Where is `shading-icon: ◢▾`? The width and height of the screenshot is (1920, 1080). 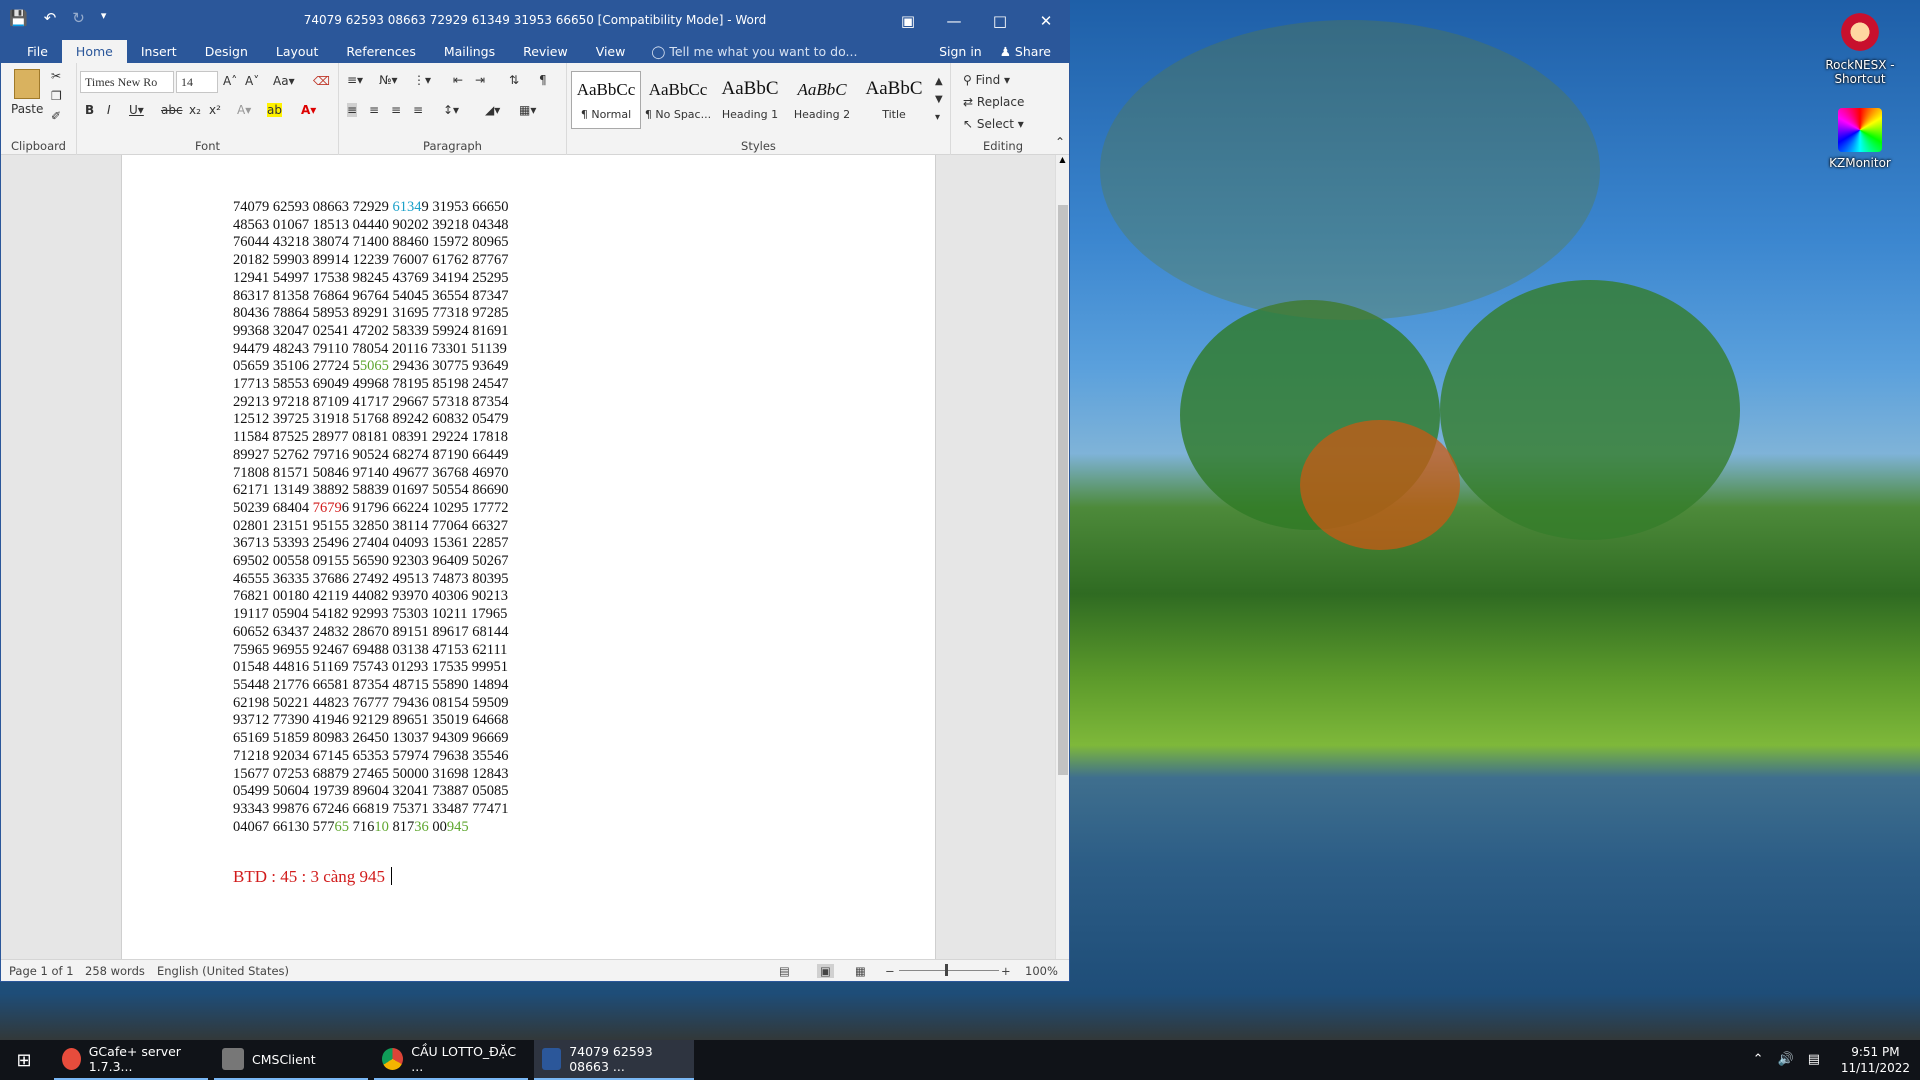 shading-icon: ◢▾ is located at coordinates (492, 110).